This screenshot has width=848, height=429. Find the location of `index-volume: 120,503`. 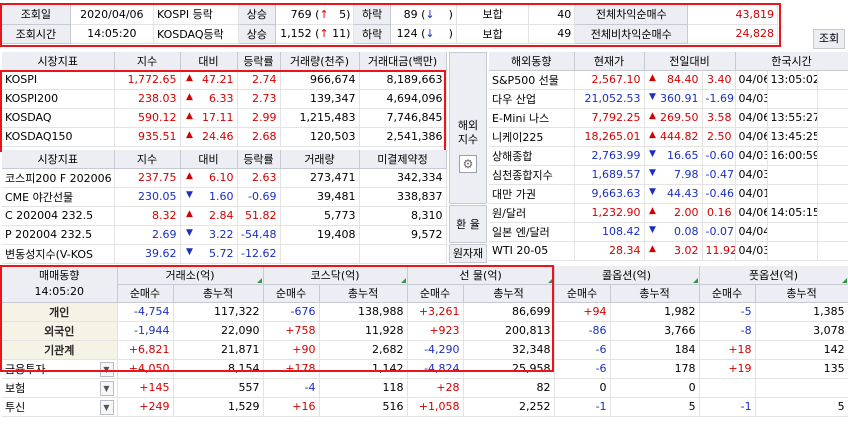

index-volume: 120,503 is located at coordinates (320, 137).